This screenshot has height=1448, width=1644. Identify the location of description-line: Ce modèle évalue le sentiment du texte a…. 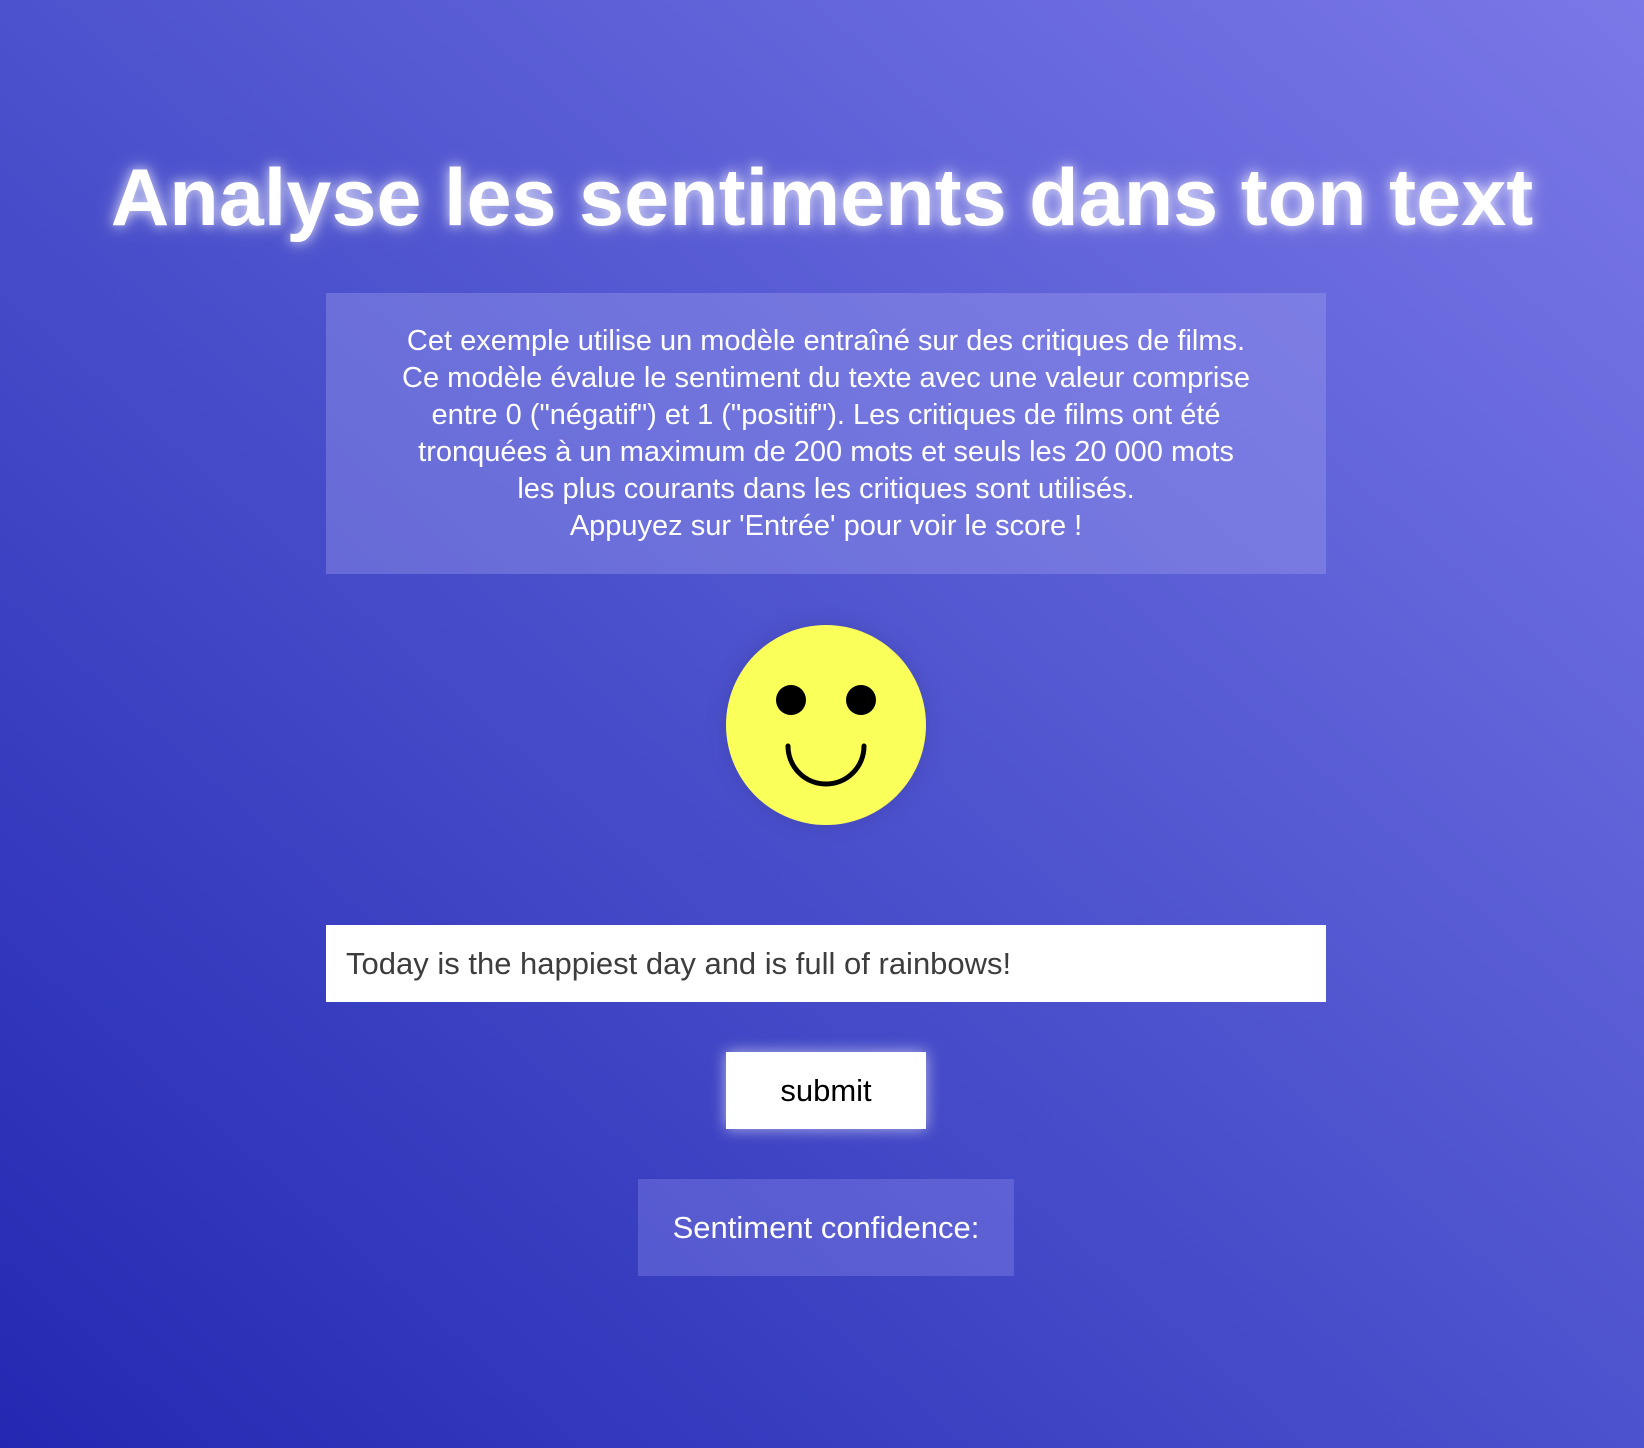
(826, 378).